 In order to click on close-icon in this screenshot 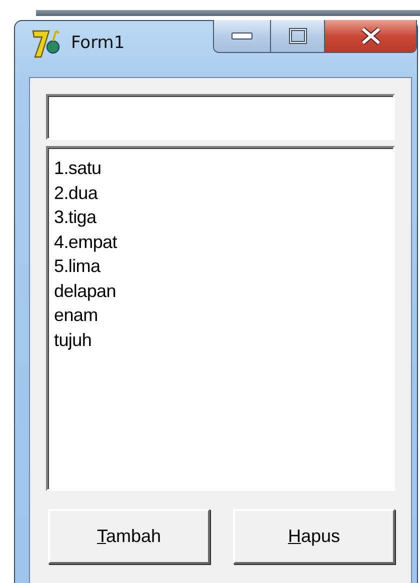, I will do `click(371, 36)`.